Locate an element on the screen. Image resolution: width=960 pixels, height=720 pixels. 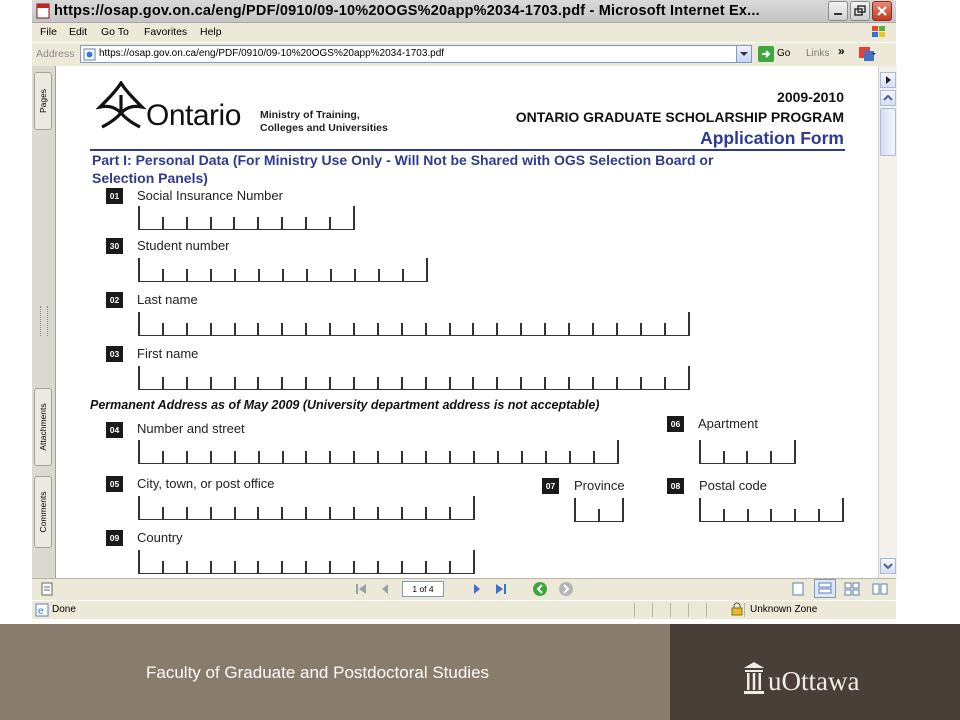
navigation-panel: Pages Attachments Comments is located at coordinates (44, 322).